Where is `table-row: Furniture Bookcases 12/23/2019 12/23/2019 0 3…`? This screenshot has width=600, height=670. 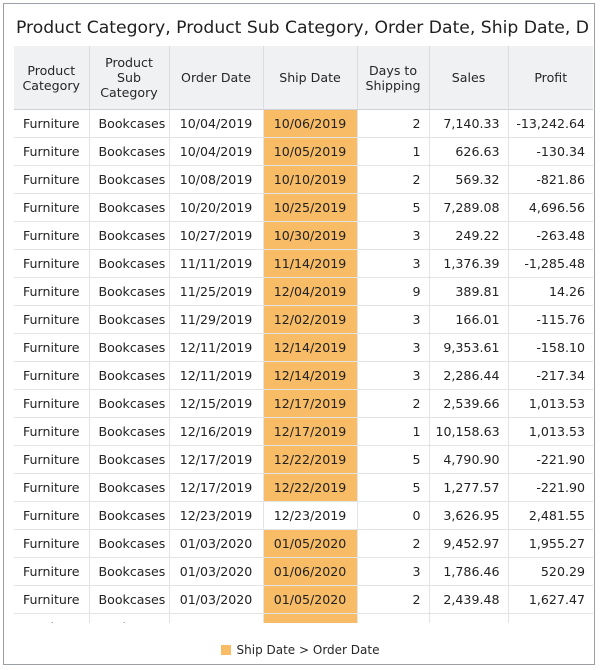 table-row: Furniture Bookcases 12/23/2019 12/23/2019 0 3… is located at coordinates (303, 515).